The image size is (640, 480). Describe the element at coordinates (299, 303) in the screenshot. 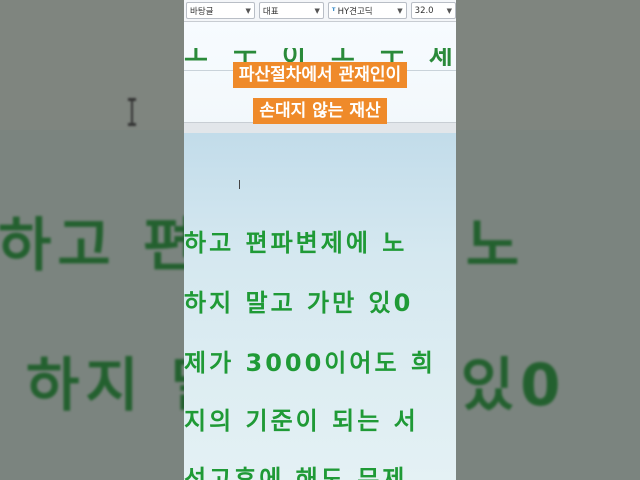

I see `document-text-line: 하지 말고 가만 있0` at that location.